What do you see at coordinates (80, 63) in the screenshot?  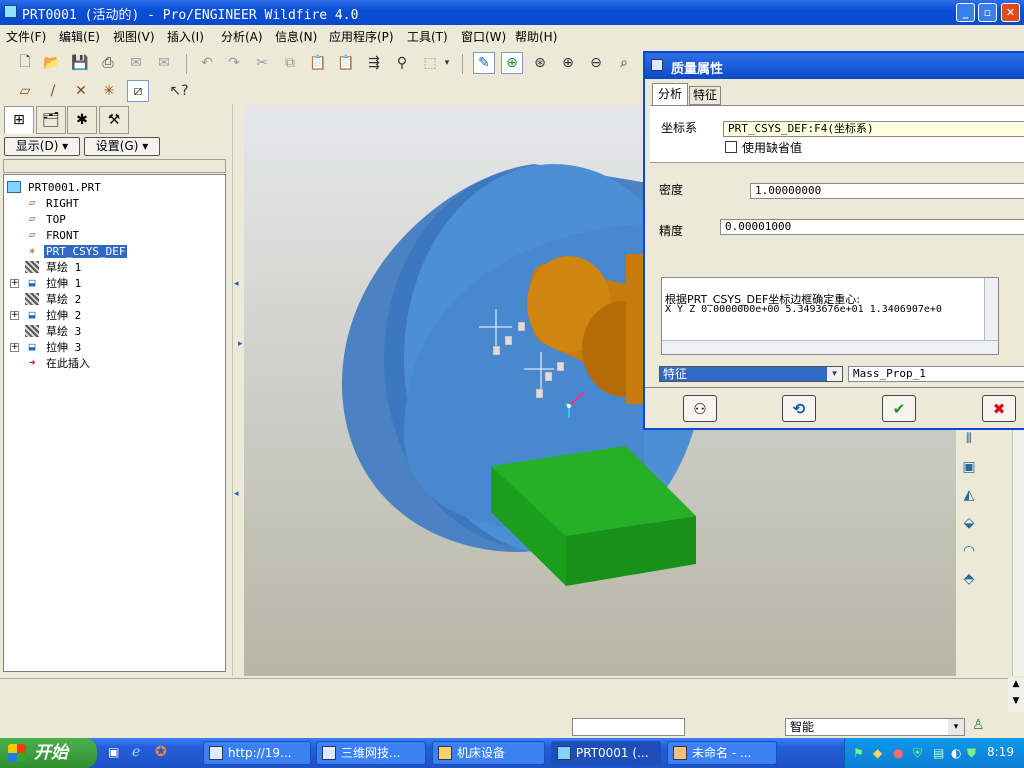 I see `save-icon: 💾` at bounding box center [80, 63].